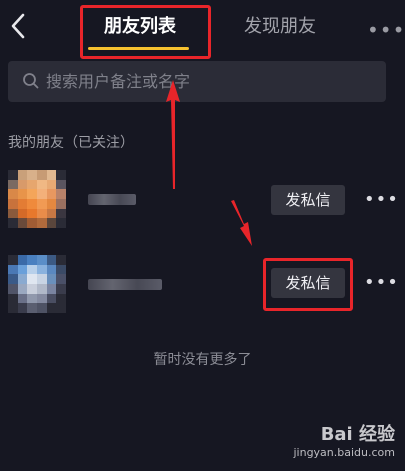  Describe the element at coordinates (145, 32) in the screenshot. I see `annotation-box-tab` at that location.